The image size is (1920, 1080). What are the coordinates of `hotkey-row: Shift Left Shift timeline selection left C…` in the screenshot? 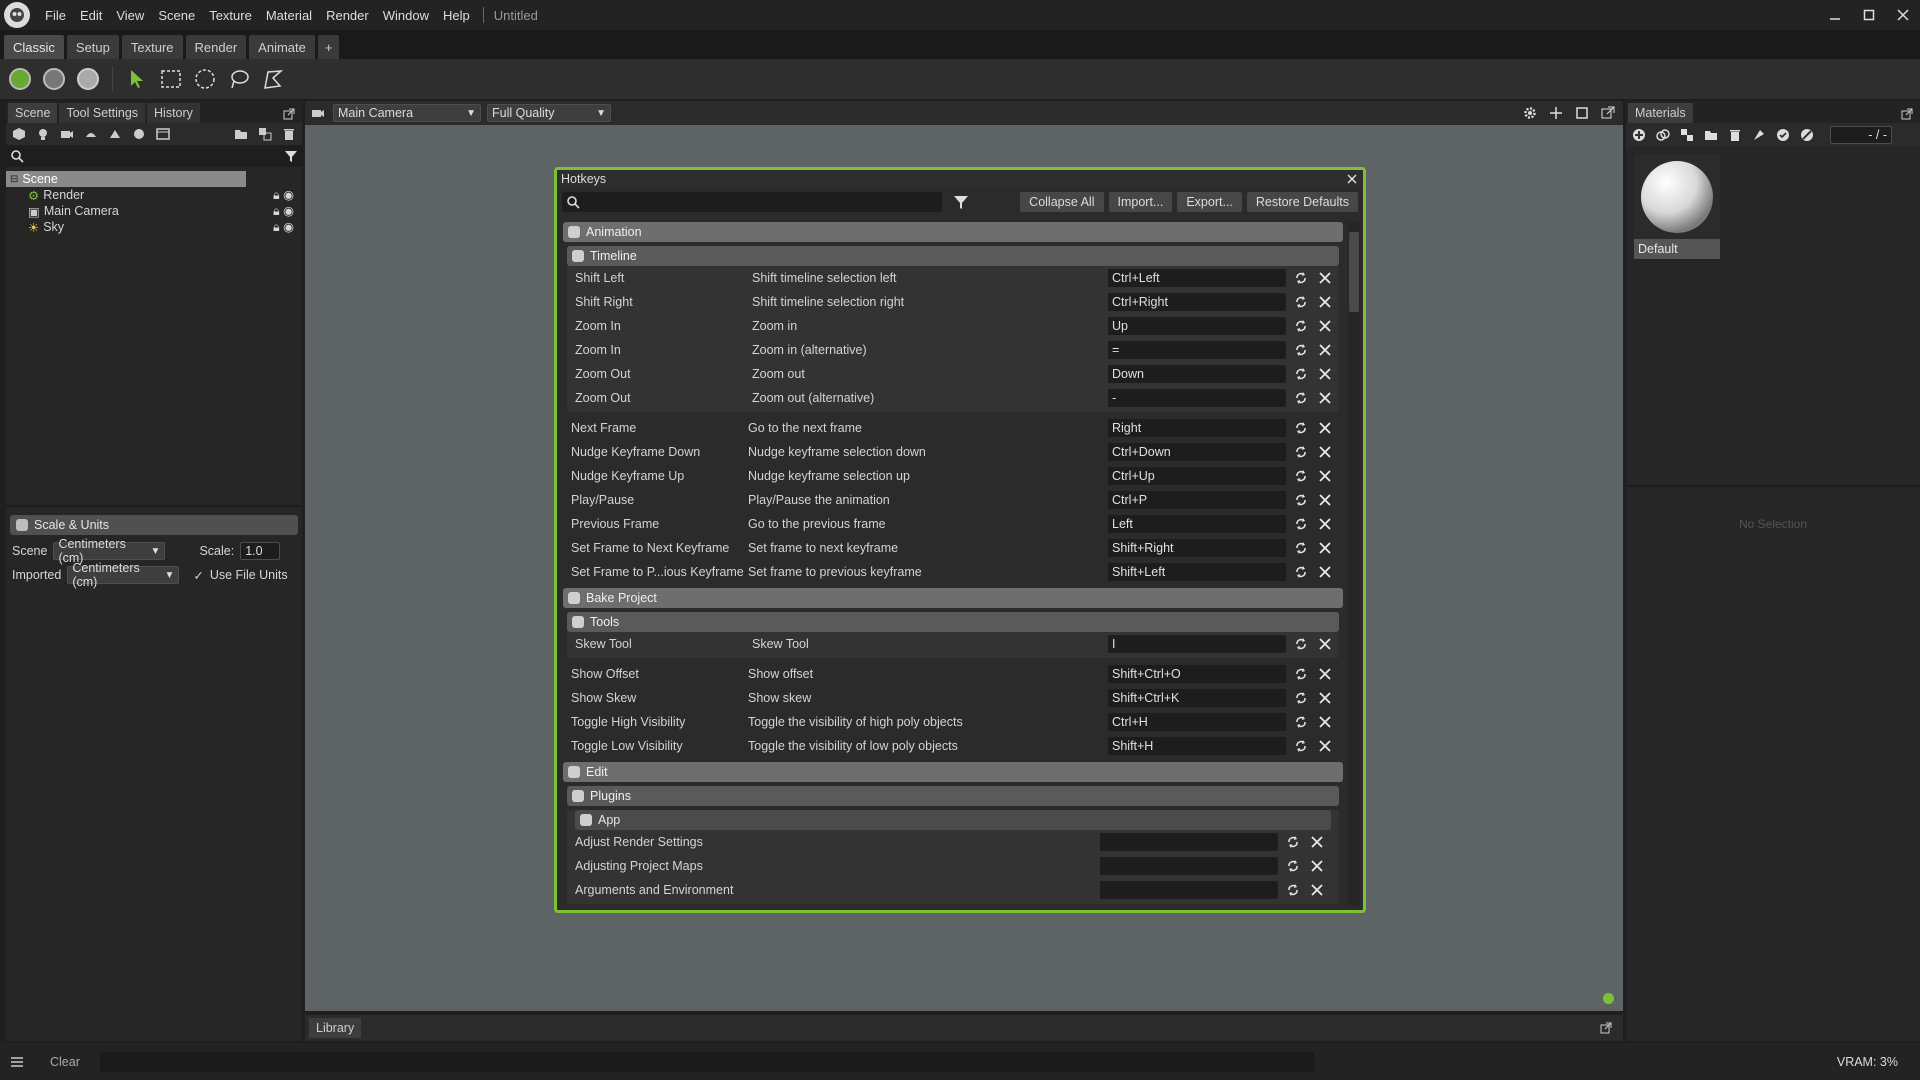 It's located at (953, 278).